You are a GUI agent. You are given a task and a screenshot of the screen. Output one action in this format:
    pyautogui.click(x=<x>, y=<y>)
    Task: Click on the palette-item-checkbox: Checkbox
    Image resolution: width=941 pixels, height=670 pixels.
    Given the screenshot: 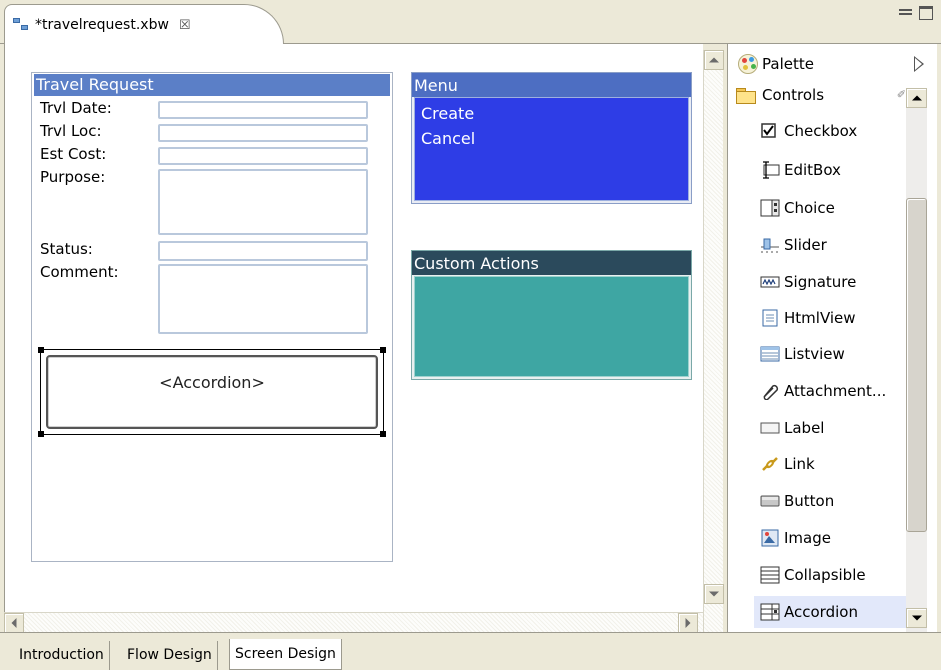 What is the action you would take?
    pyautogui.click(x=832, y=131)
    